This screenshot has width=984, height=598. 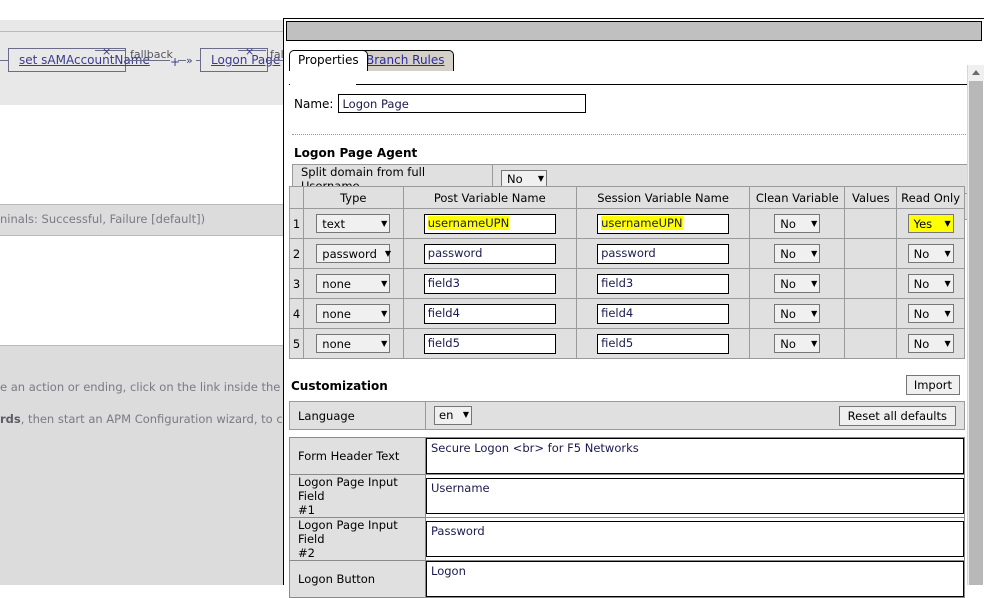 I want to click on customization-row-label: Logon Button, so click(x=357, y=579).